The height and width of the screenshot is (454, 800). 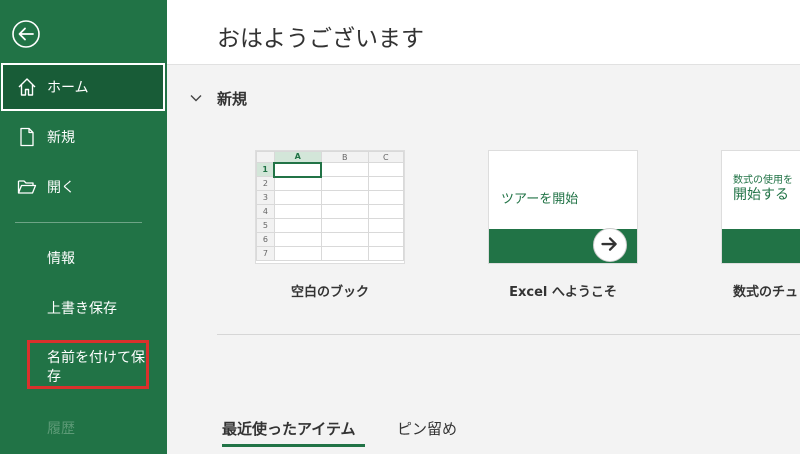 What do you see at coordinates (265, 225) in the screenshot?
I see `row-header: 5` at bounding box center [265, 225].